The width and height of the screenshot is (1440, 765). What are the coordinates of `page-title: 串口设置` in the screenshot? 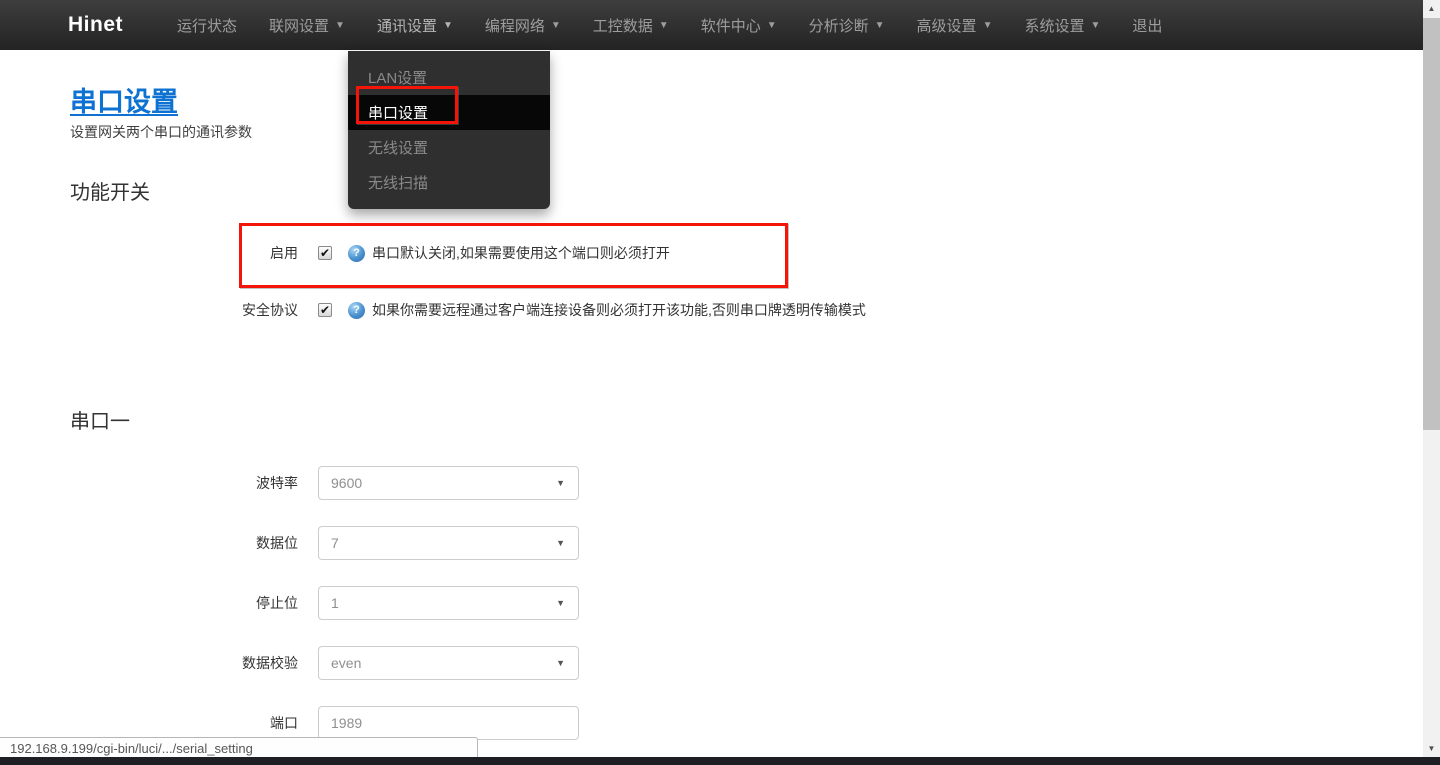 It's located at (124, 102).